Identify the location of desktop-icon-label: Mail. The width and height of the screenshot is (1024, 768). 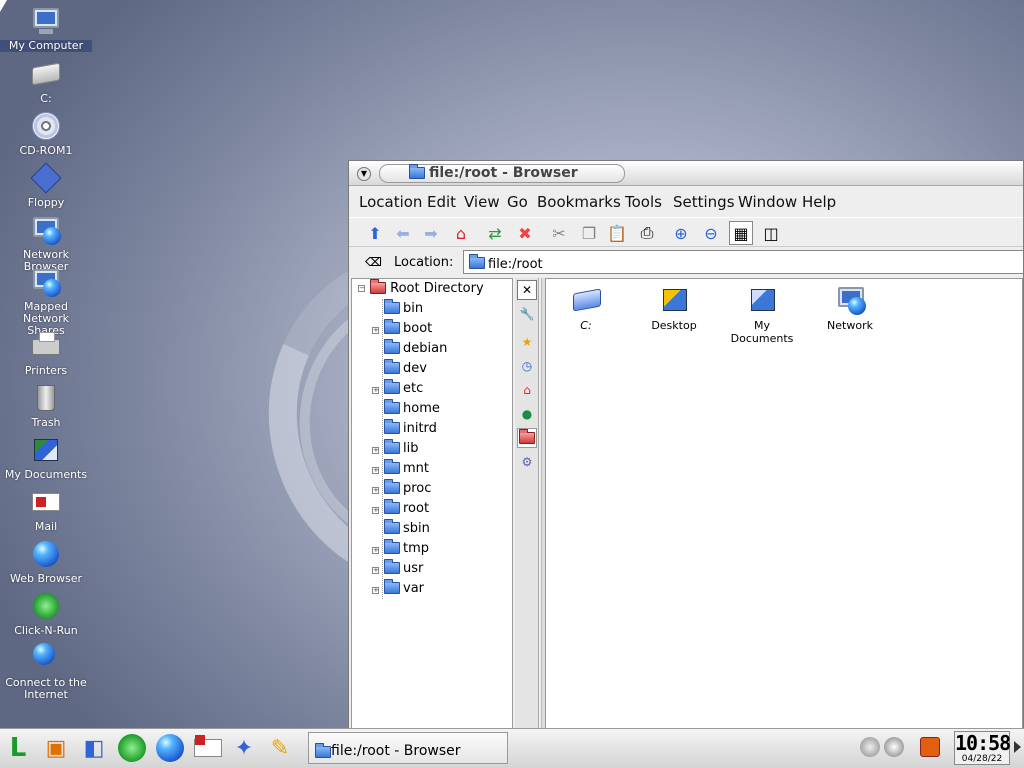
(46, 526).